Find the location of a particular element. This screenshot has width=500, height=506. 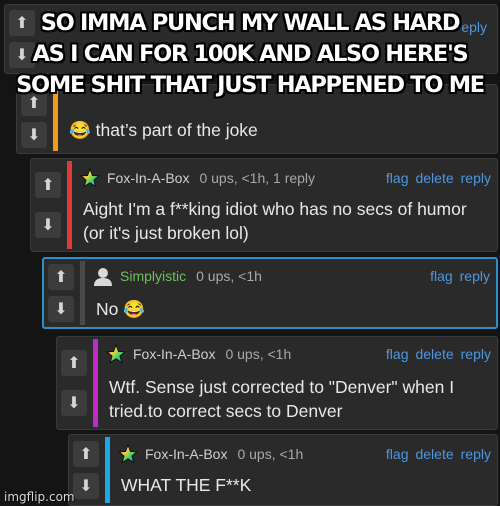

user-silhouette-icon is located at coordinates (103, 276).